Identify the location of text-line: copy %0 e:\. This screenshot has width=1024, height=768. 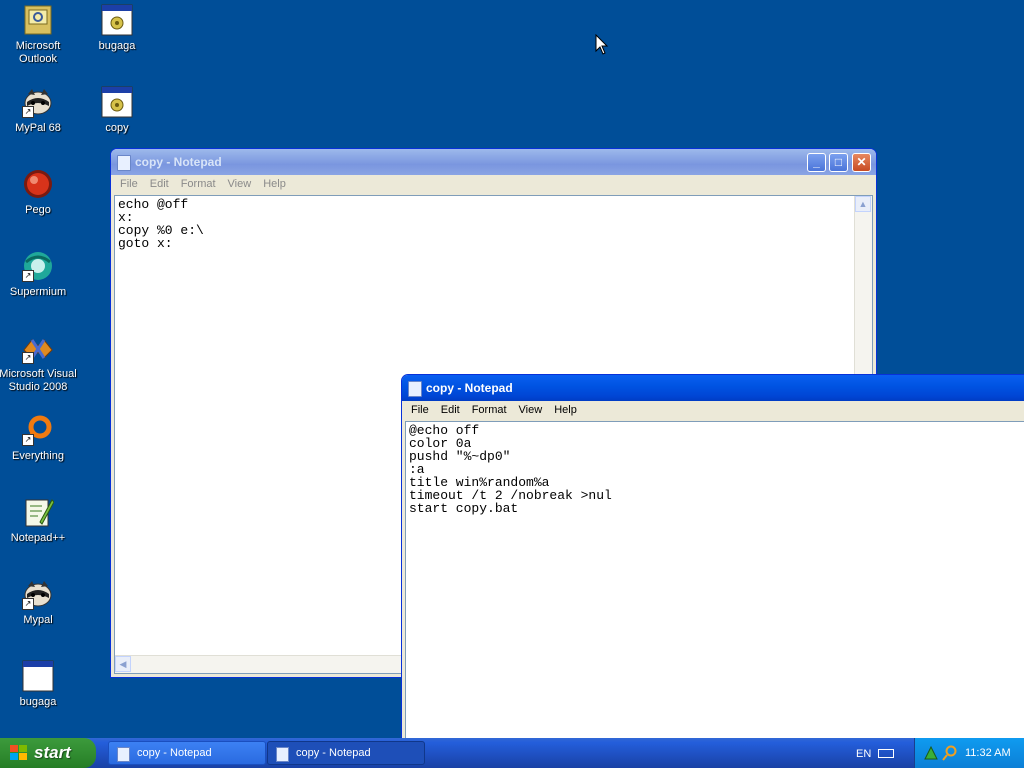
(161, 230).